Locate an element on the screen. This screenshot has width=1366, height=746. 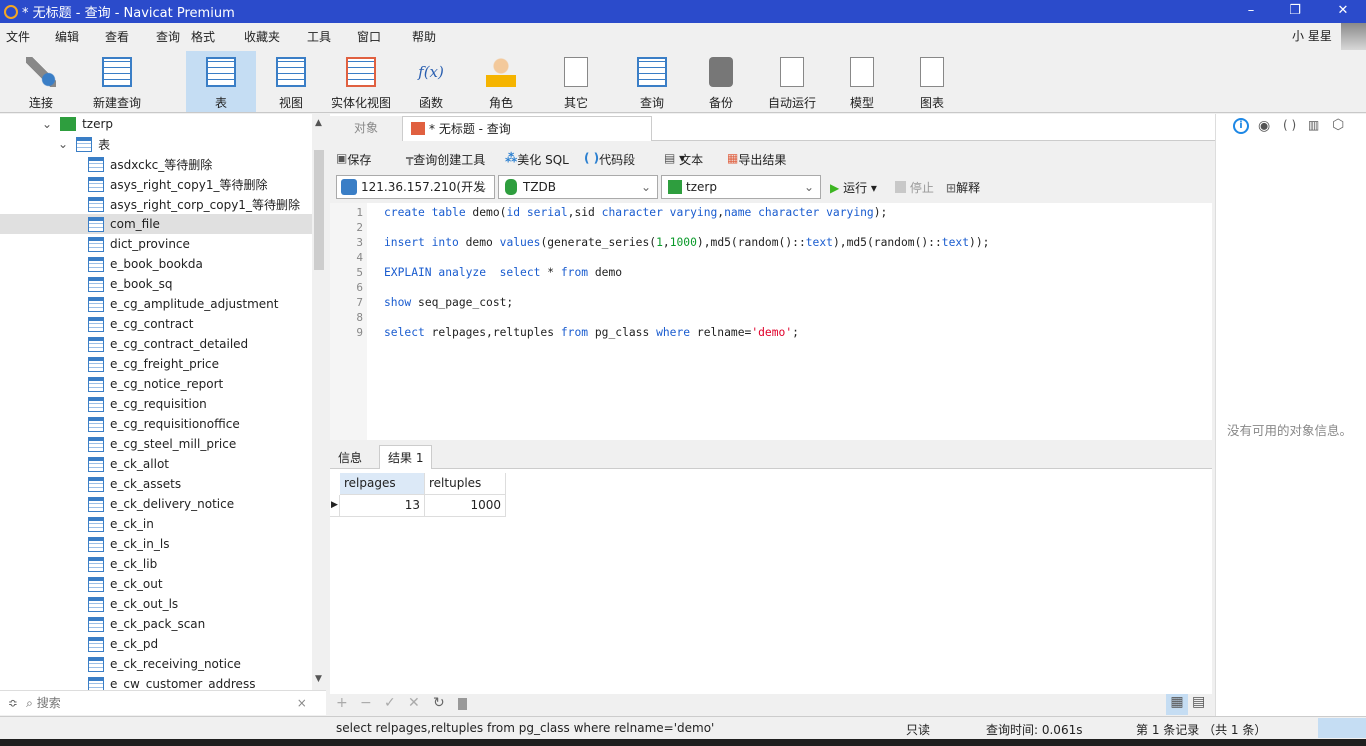
toolbar-chart-button: 图表 is located at coordinates (932, 81).